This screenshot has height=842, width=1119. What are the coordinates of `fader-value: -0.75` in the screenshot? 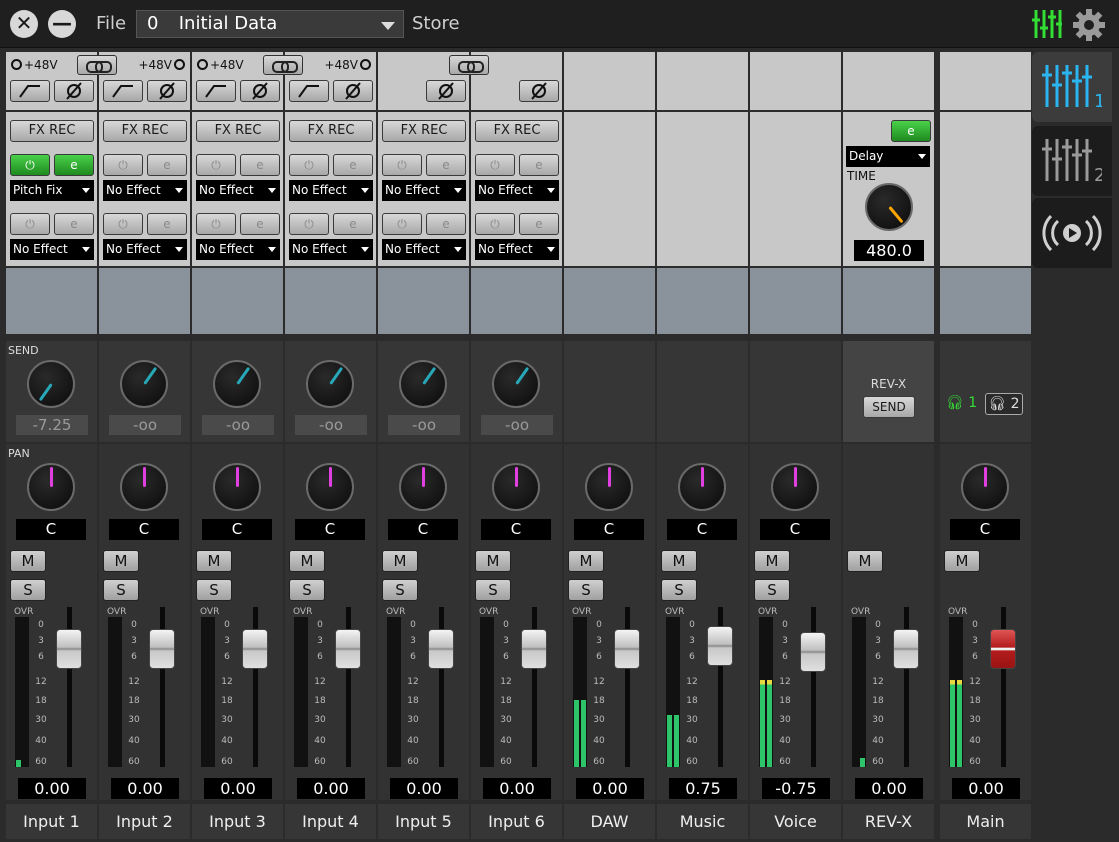 It's located at (796, 788).